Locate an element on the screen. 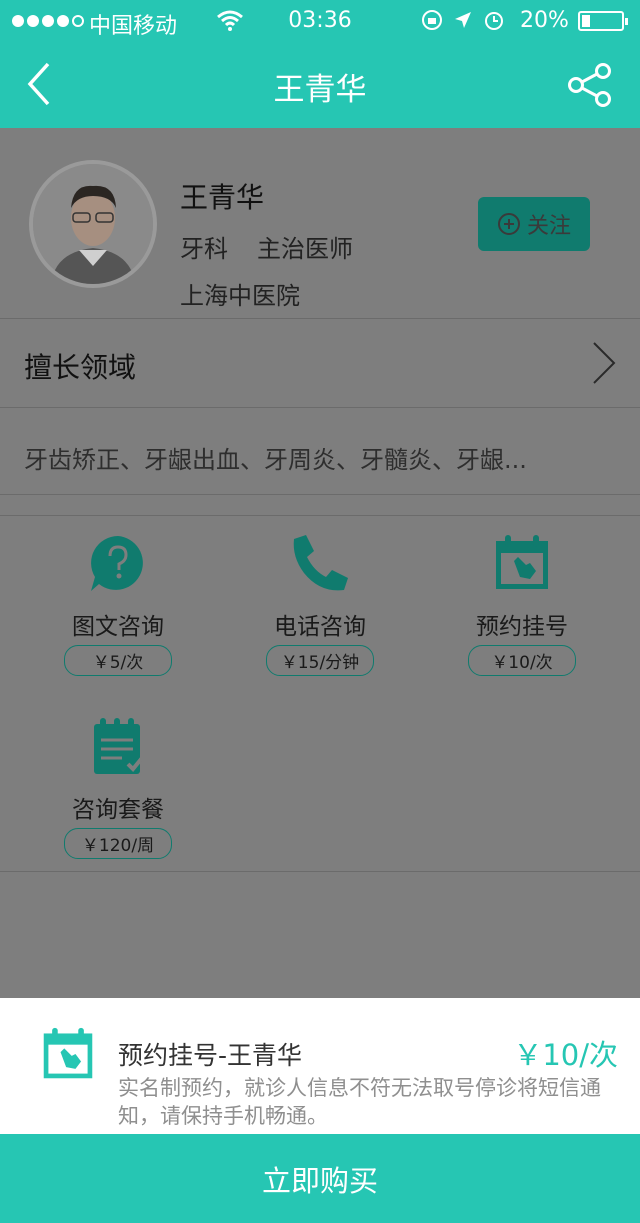 The height and width of the screenshot is (1223, 640). service-label: 咨询套餐 is located at coordinates (118, 810).